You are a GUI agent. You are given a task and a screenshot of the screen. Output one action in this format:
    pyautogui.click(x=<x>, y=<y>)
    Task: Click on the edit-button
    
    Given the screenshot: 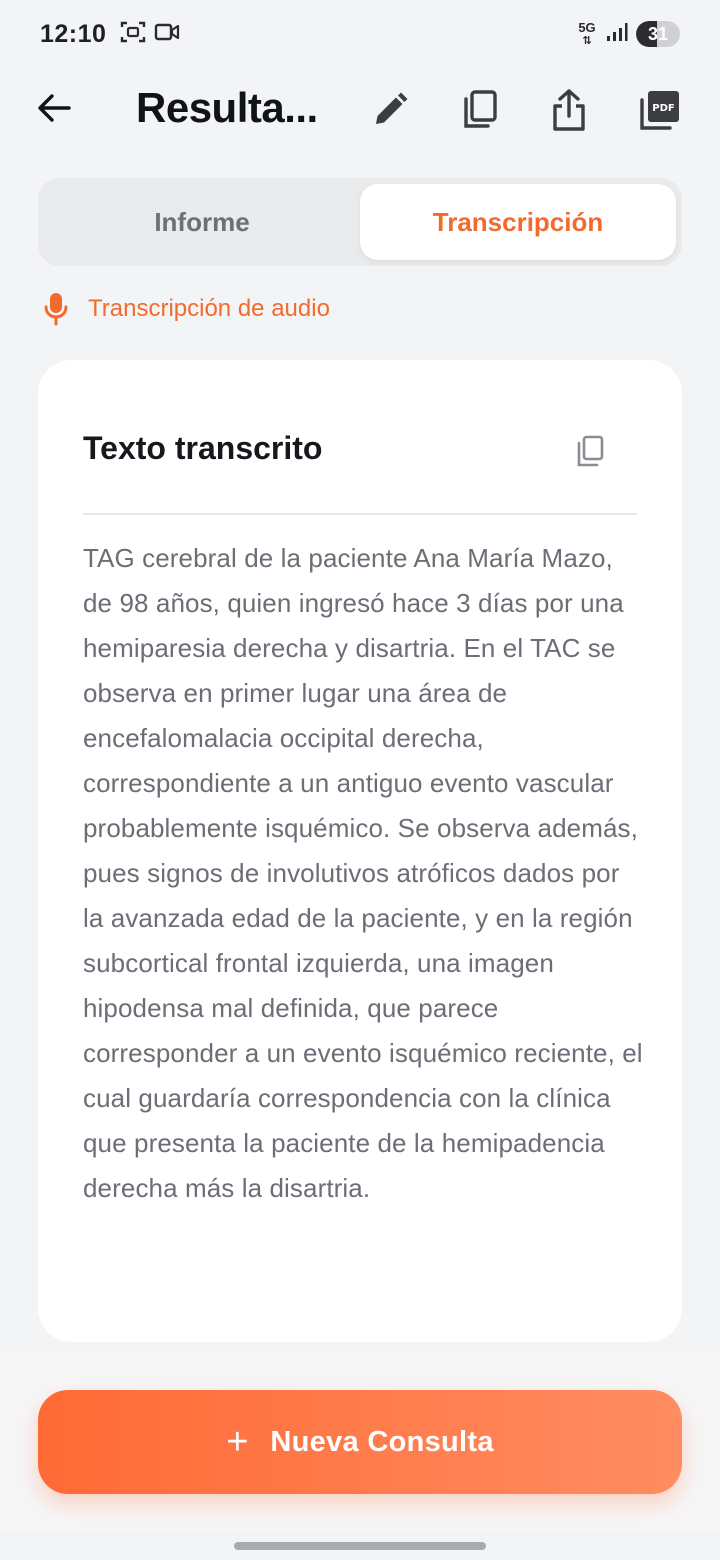 What is the action you would take?
    pyautogui.click(x=390, y=110)
    